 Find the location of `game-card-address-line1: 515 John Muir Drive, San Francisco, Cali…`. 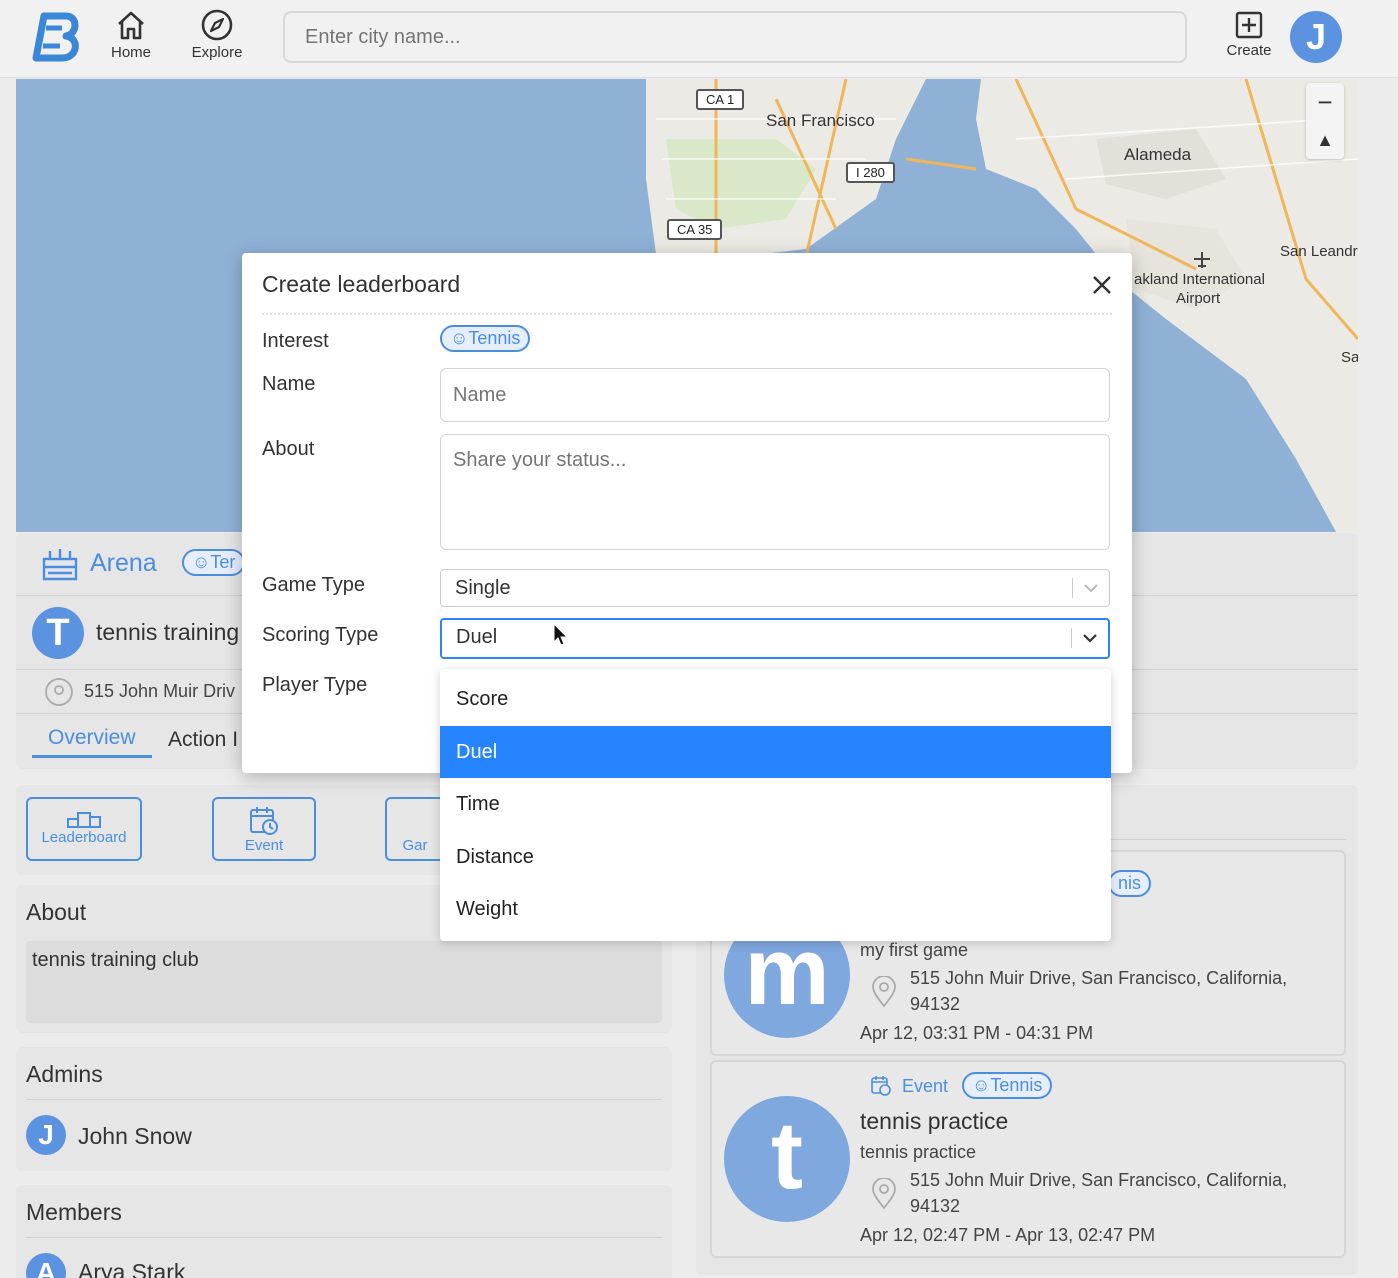

game-card-address-line1: 515 John Muir Drive, San Francisco, Cali… is located at coordinates (1099, 978).